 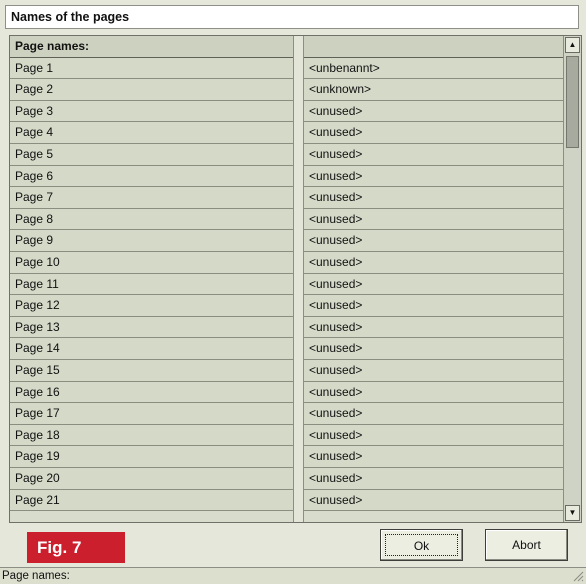 I want to click on table-row: Page 19 <unused>, so click(x=286, y=457).